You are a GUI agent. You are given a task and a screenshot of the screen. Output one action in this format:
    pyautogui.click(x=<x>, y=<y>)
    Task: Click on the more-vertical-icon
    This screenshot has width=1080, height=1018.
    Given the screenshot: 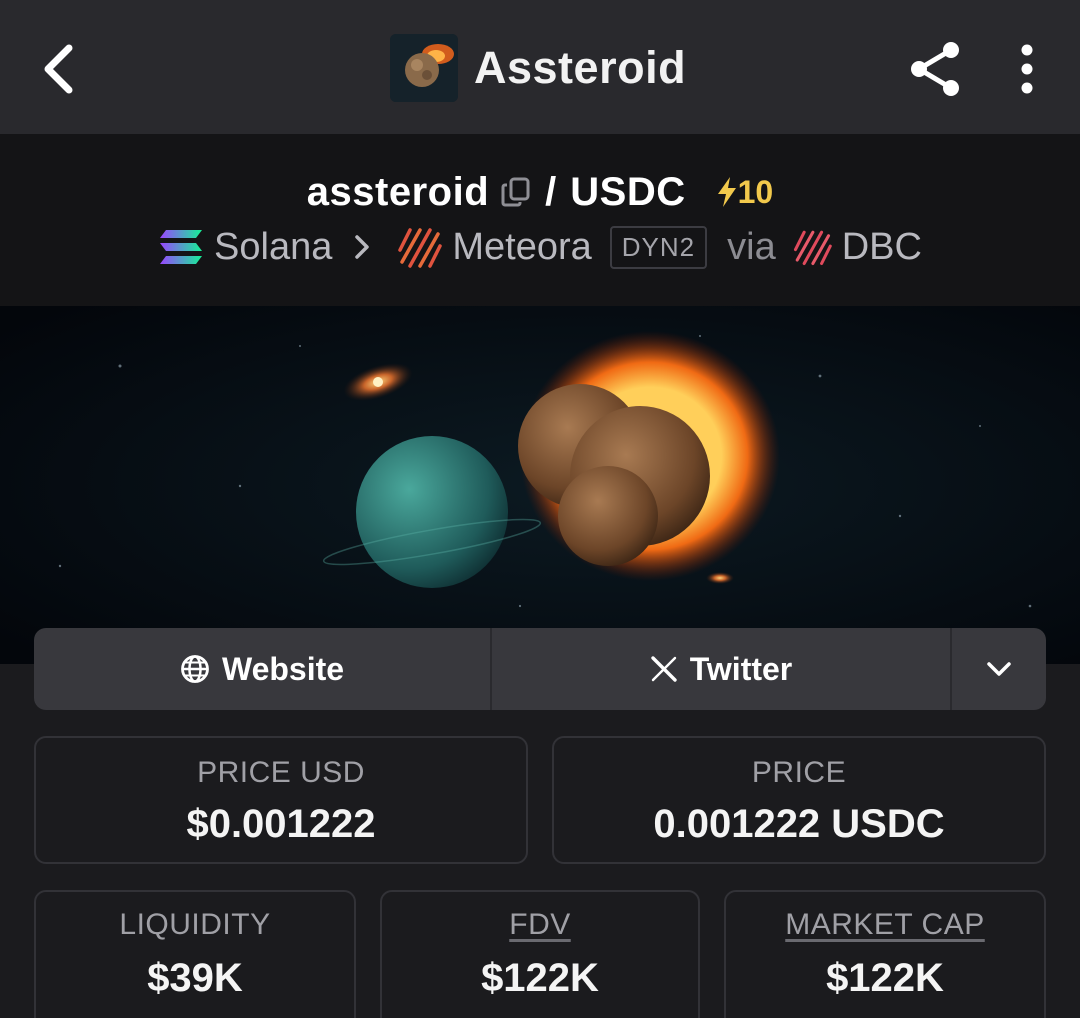 What is the action you would take?
    pyautogui.click(x=1027, y=69)
    